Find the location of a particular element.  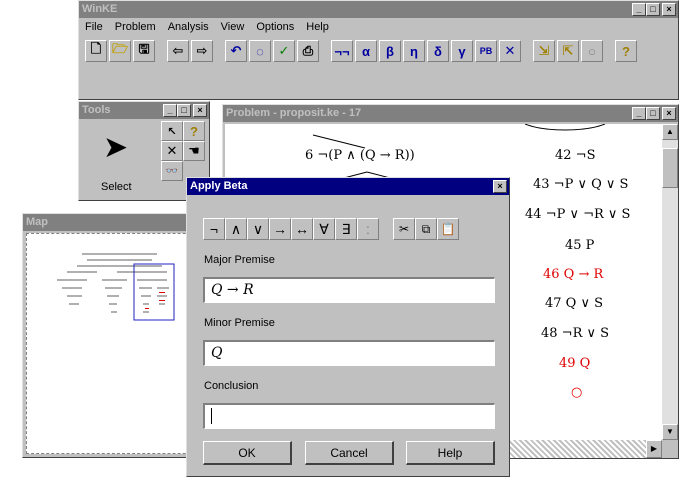

problem-titlebar: Problem - proposit.ke - 17 _ □ × is located at coordinates (450, 113).